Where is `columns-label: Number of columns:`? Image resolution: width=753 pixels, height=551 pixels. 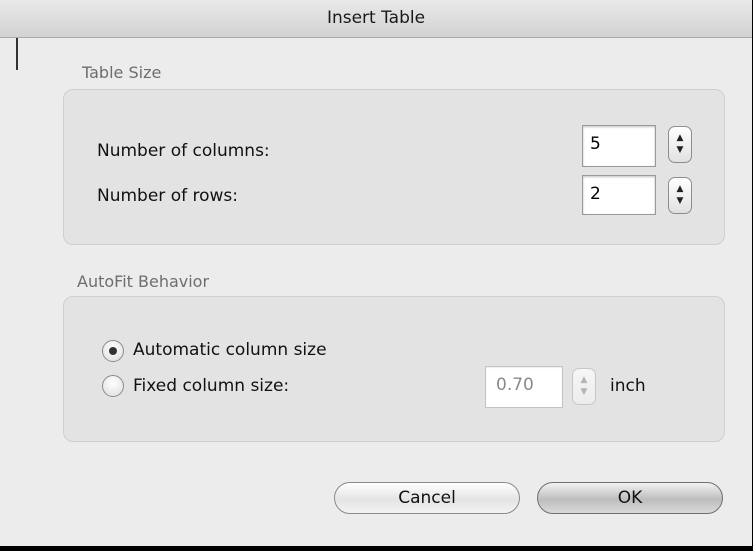
columns-label: Number of columns: is located at coordinates (183, 151).